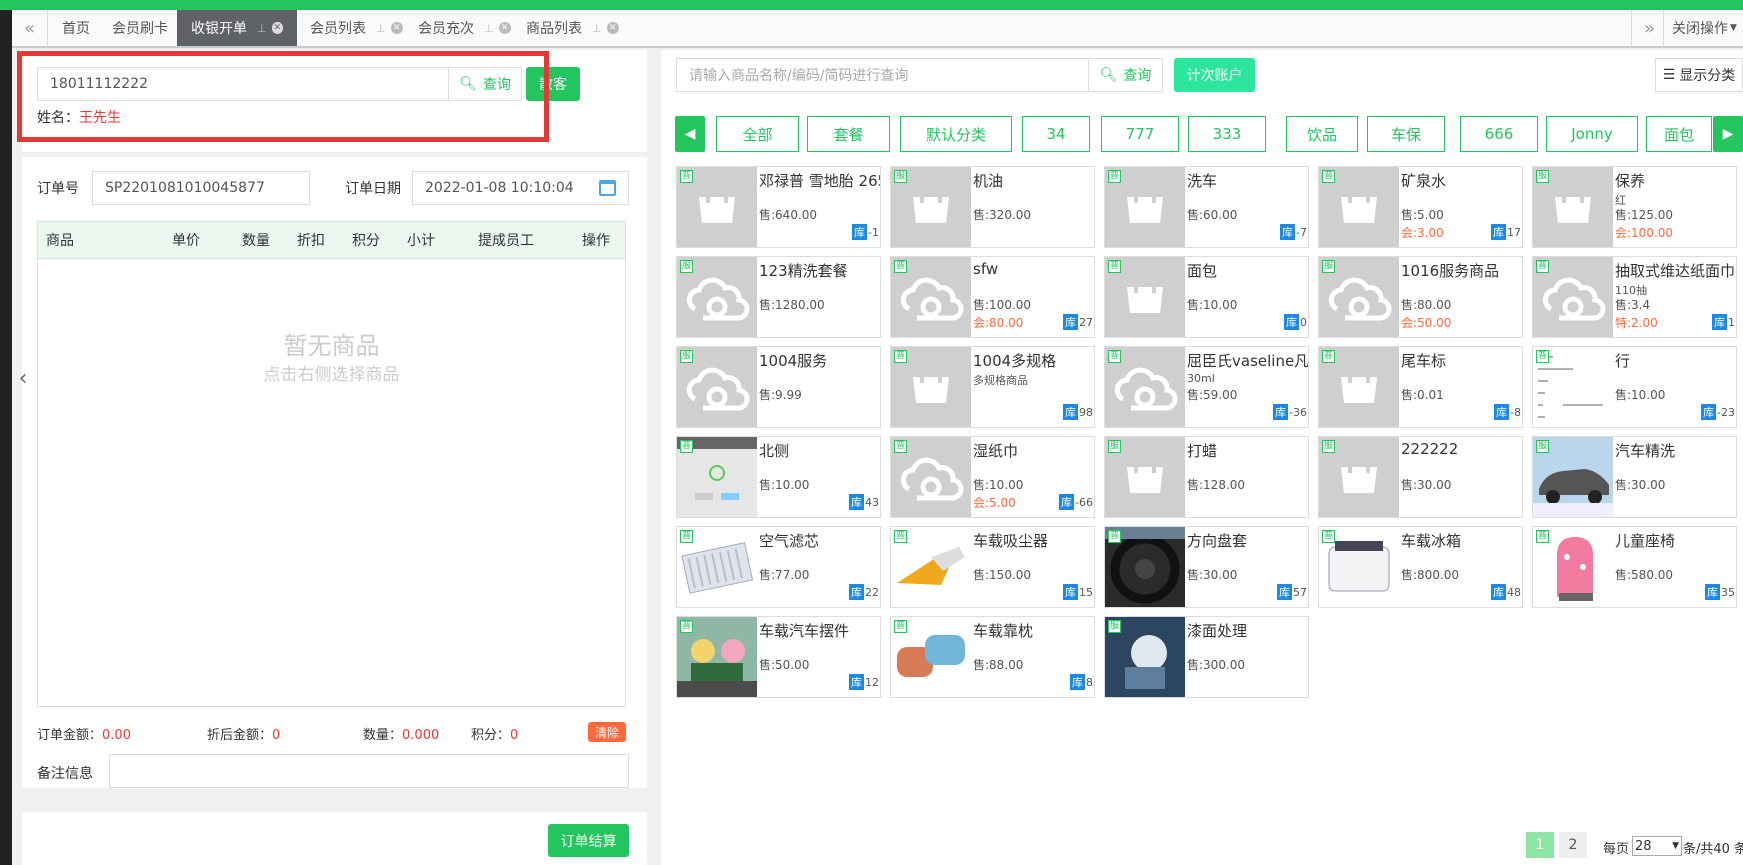  What do you see at coordinates (1634, 567) in the screenshot?
I see `product-card: 普 儿童座椅 售:580.00 库 35` at bounding box center [1634, 567].